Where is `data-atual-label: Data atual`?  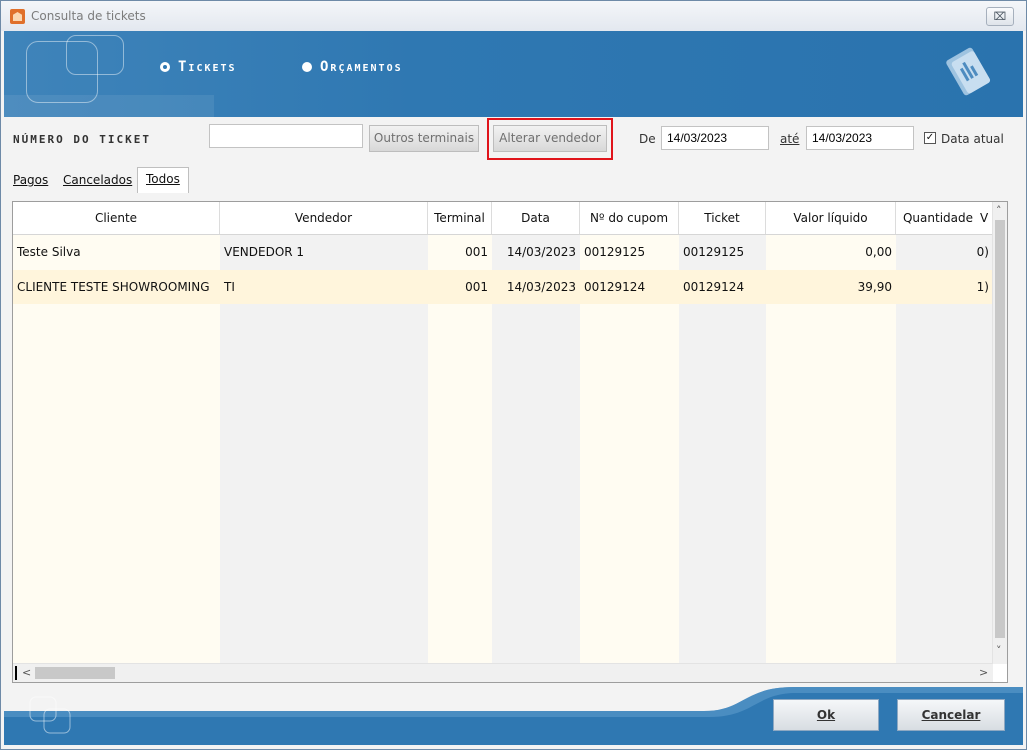 data-atual-label: Data atual is located at coordinates (972, 139).